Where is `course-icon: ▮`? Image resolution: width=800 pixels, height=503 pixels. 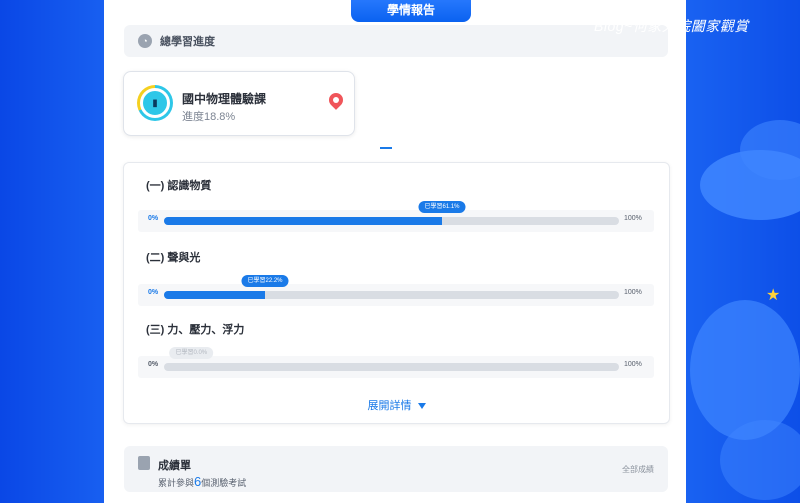 course-icon: ▮ is located at coordinates (155, 103).